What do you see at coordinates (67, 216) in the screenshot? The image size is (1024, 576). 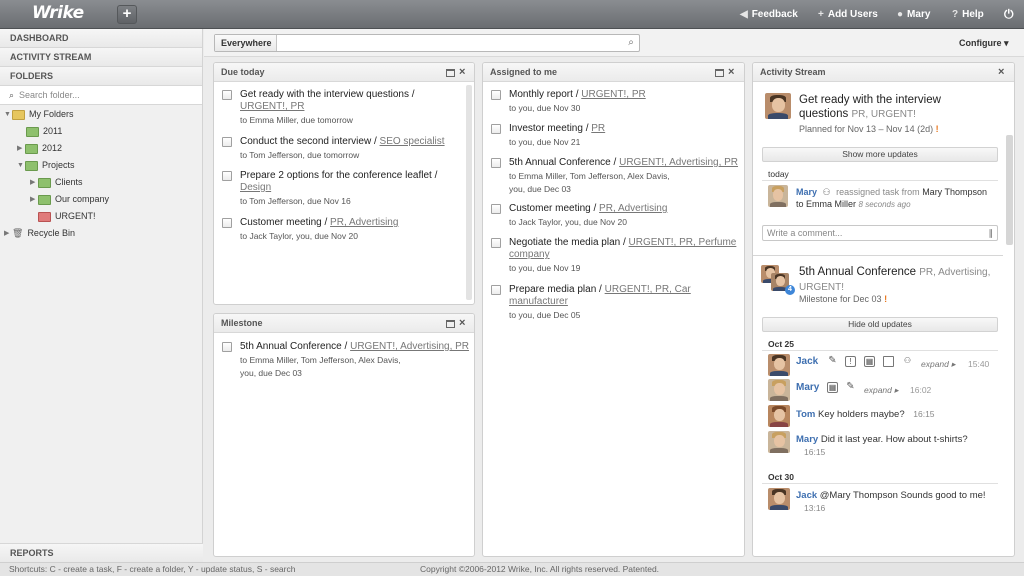 I see `tree-item-urgent: URGENT!` at bounding box center [67, 216].